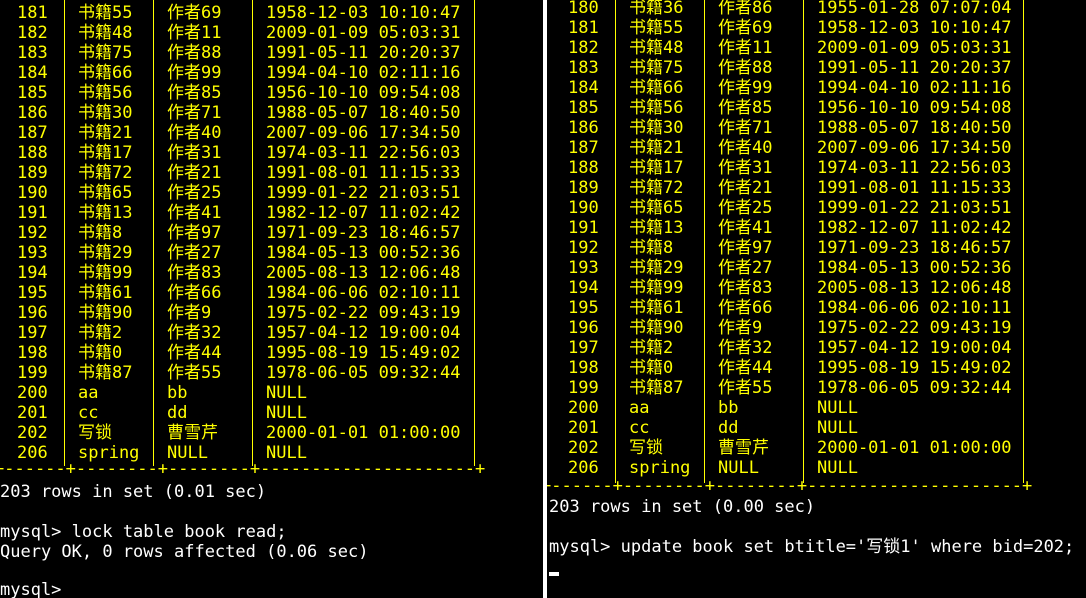 The image size is (1086, 598). I want to click on cell-date: 1957-04-12 19:00:04, so click(914, 348).